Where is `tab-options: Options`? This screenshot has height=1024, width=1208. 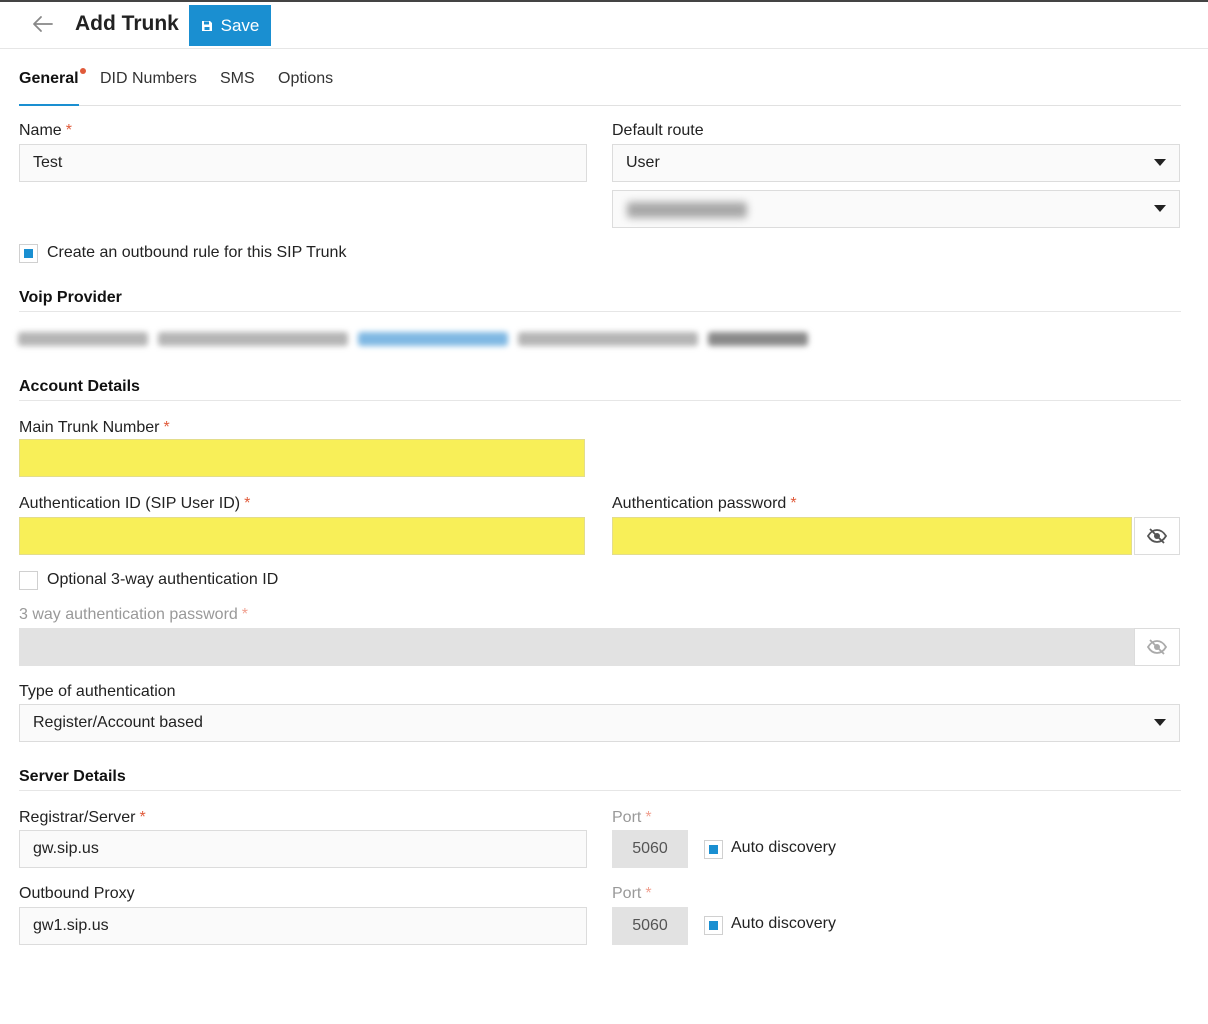
tab-options: Options is located at coordinates (305, 88).